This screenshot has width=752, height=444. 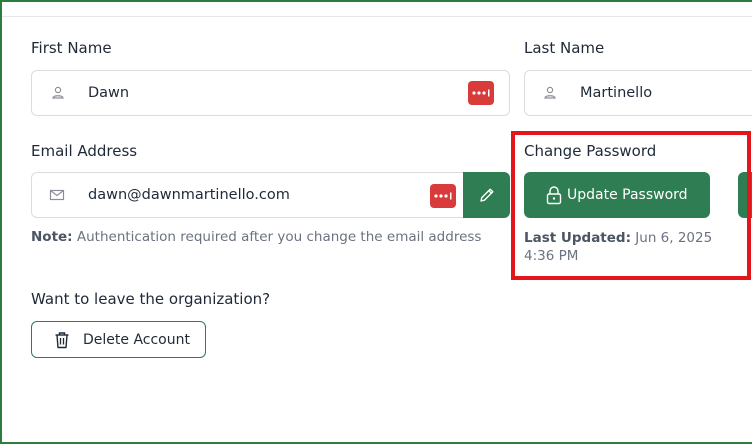 I want to click on email-value: dawn@dawnmartinello.com, so click(x=189, y=195).